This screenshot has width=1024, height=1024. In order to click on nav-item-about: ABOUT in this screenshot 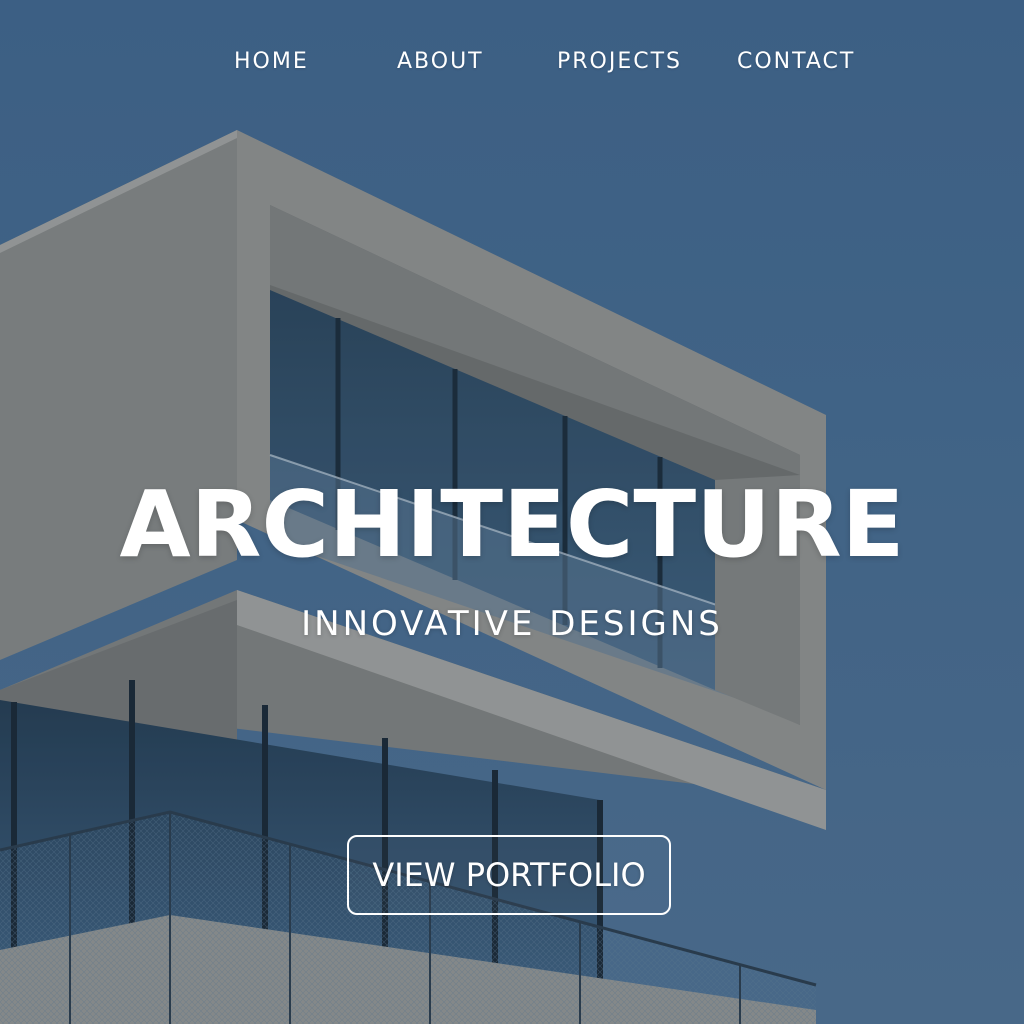, I will do `click(440, 62)`.